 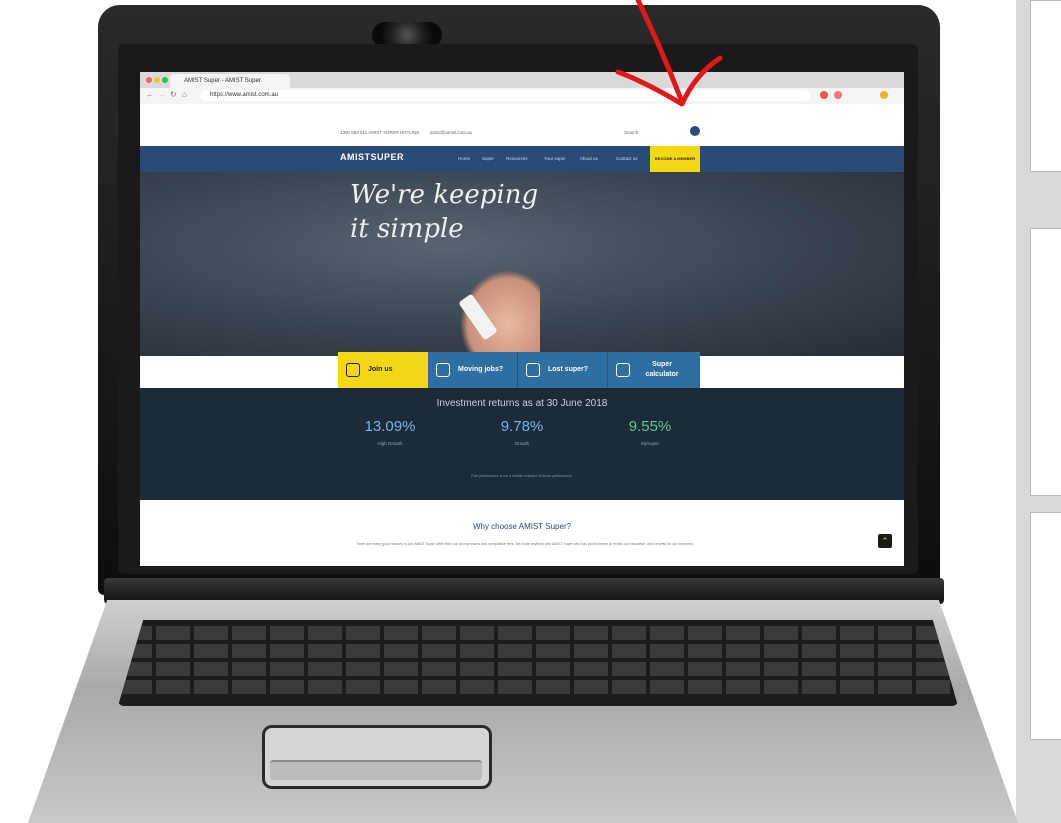 I want to click on hero-headline-line: it simple, so click(x=407, y=229).